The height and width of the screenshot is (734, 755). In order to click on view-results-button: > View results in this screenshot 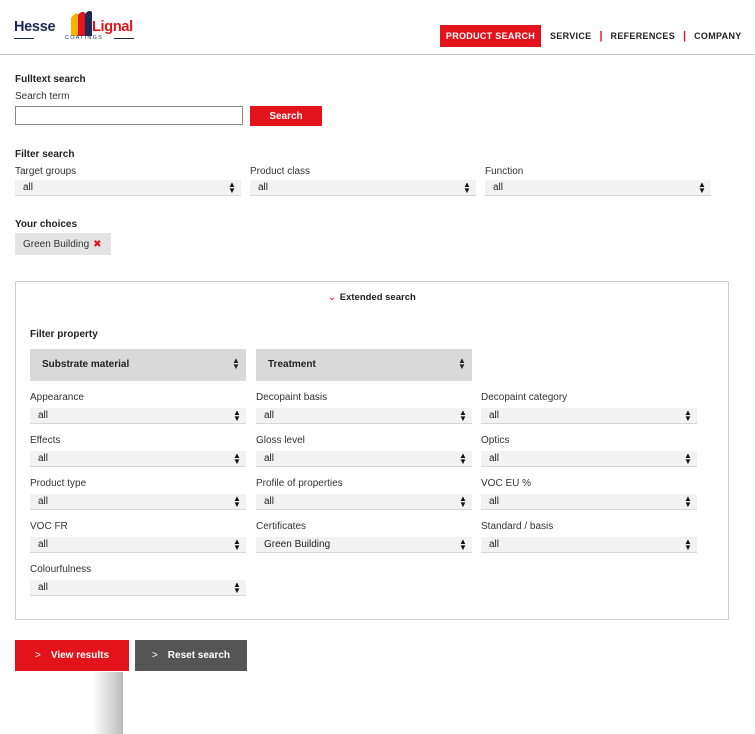, I will do `click(72, 655)`.